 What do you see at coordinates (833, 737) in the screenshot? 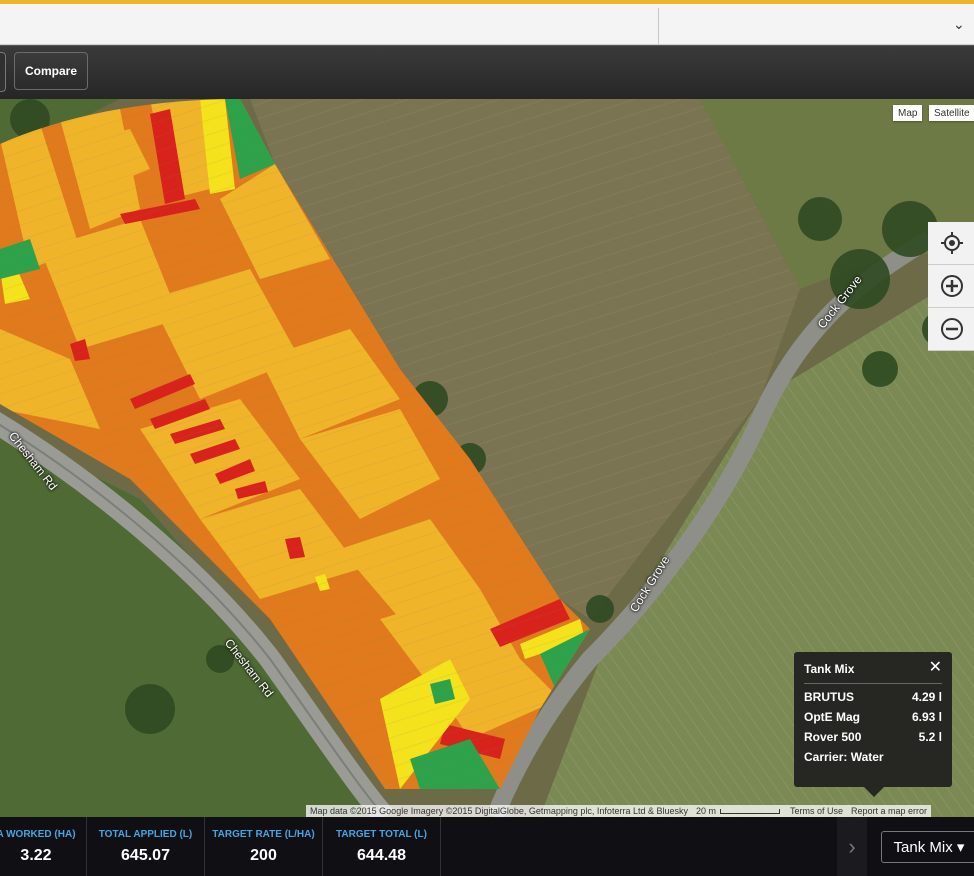
I see `product-name: Rover 500` at bounding box center [833, 737].